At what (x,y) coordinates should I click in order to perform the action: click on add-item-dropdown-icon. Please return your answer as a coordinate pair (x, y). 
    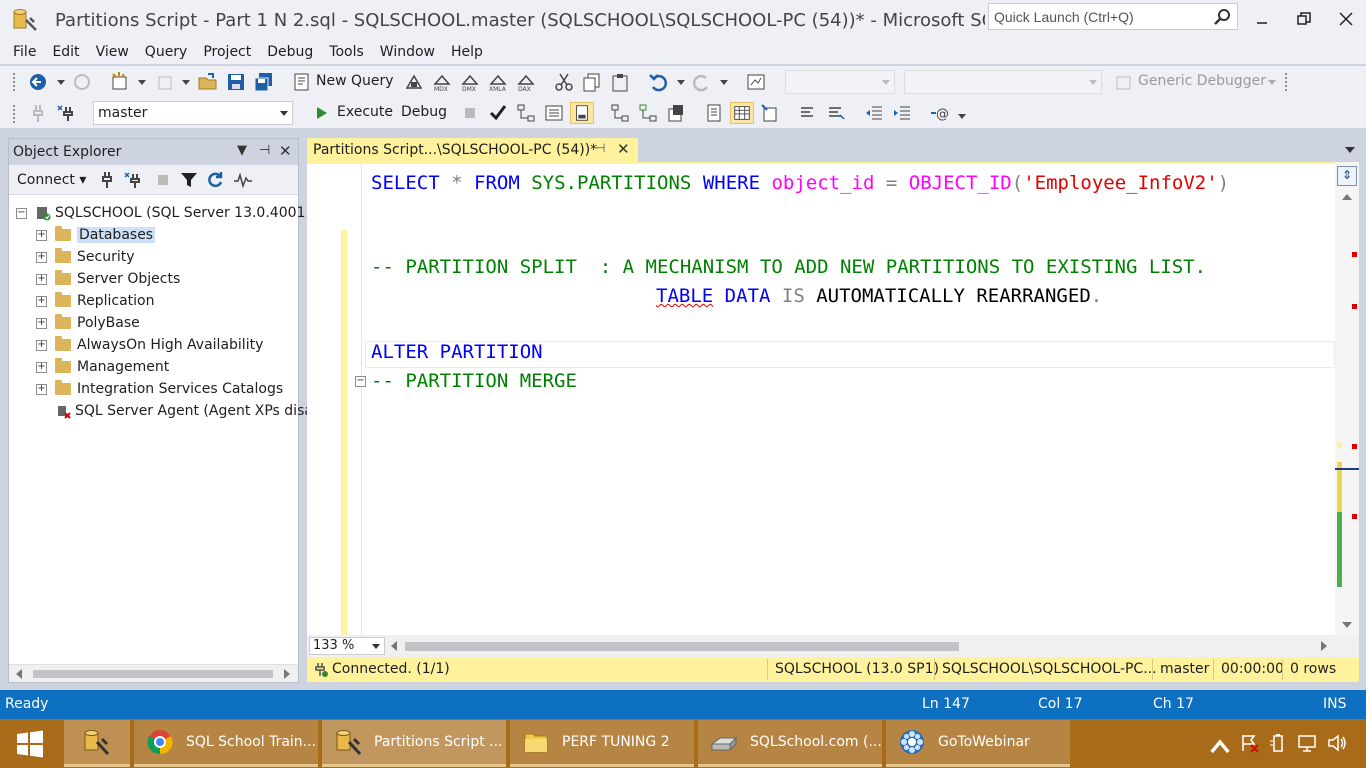
    Looking at the image, I should click on (186, 82).